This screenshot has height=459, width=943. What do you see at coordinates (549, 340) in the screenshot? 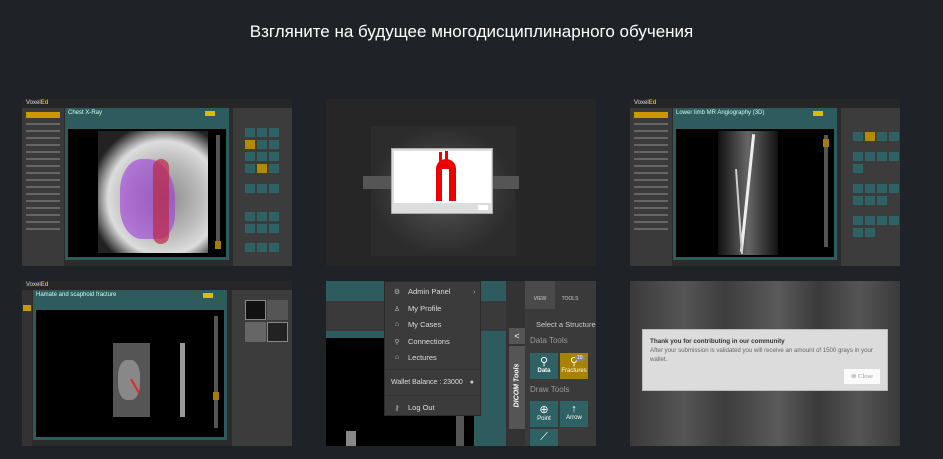
I see `section-label: Data Tools` at bounding box center [549, 340].